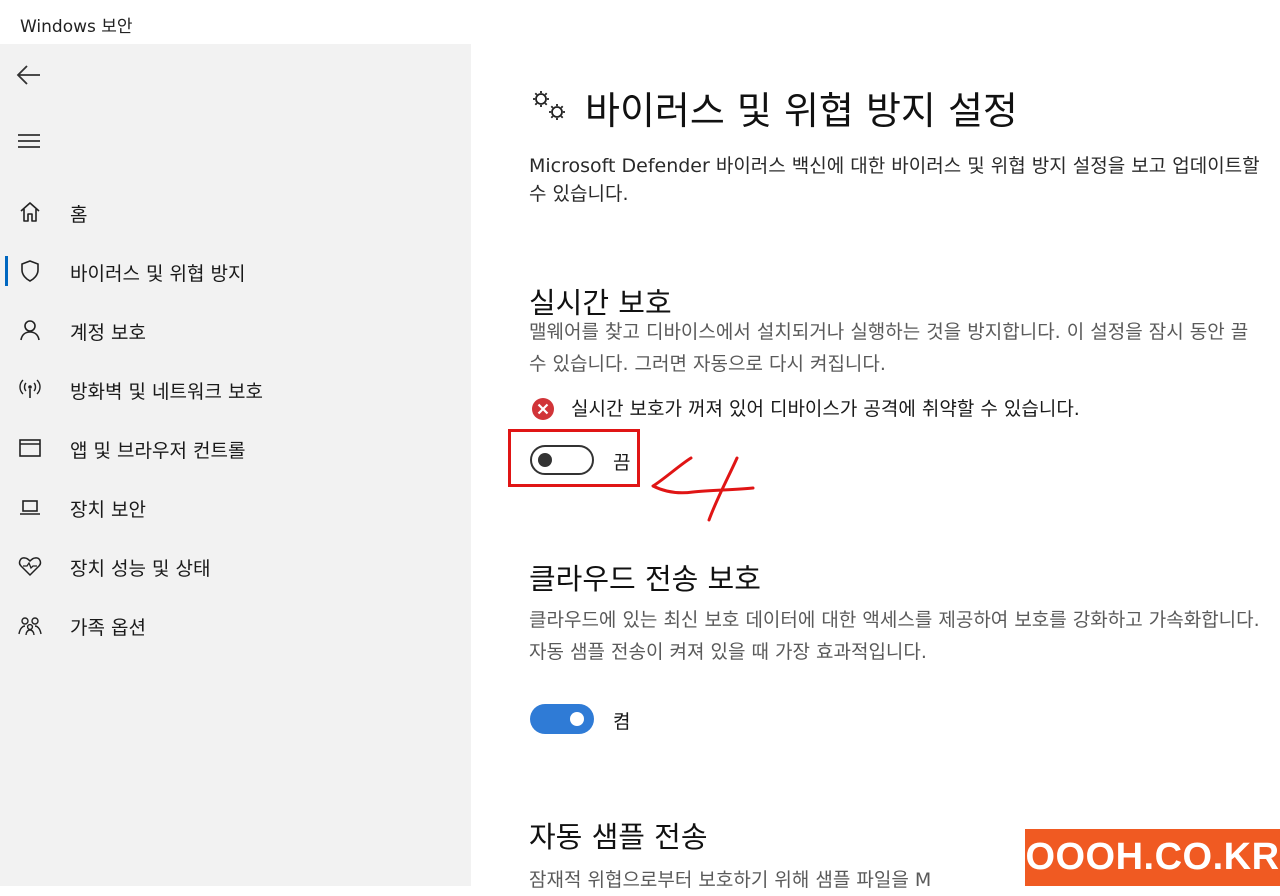  I want to click on warning-text: 실시간 보호가 꺼져 있어 디바이스가 공격에 취약할 수 있습니다., so click(825, 409).